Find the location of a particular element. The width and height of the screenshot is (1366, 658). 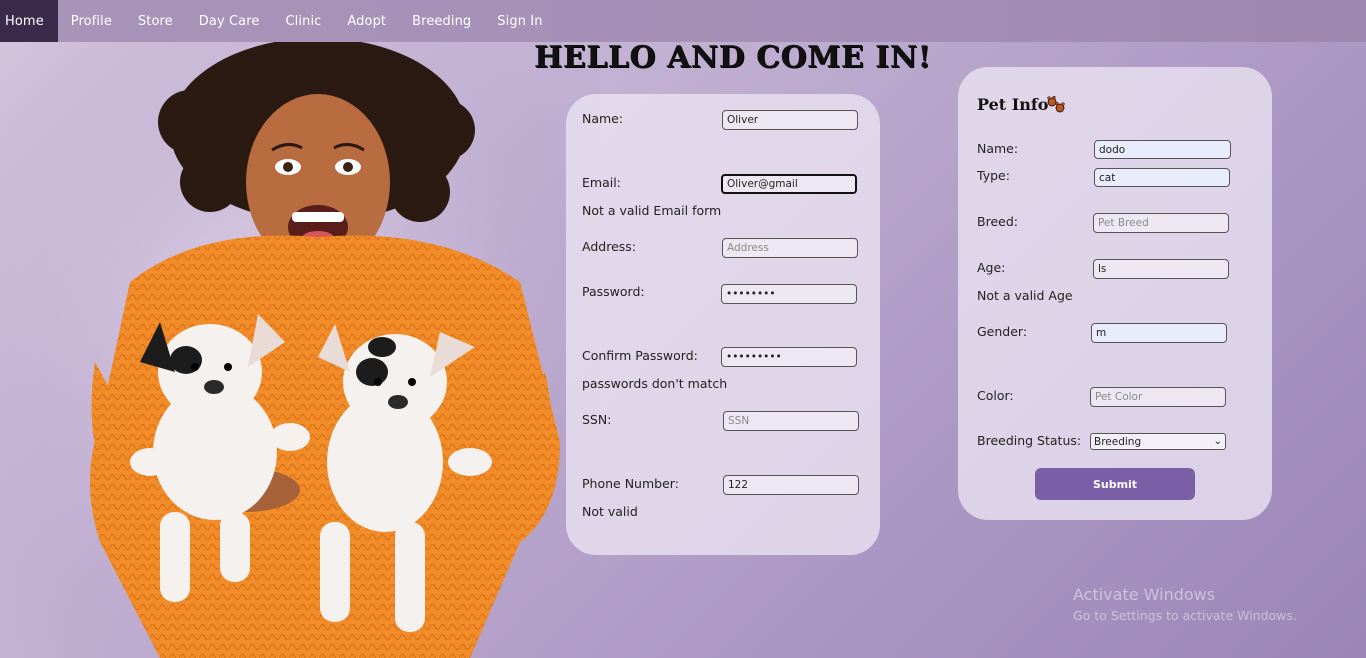

breeding-status-value: Breeding is located at coordinates (1118, 441).